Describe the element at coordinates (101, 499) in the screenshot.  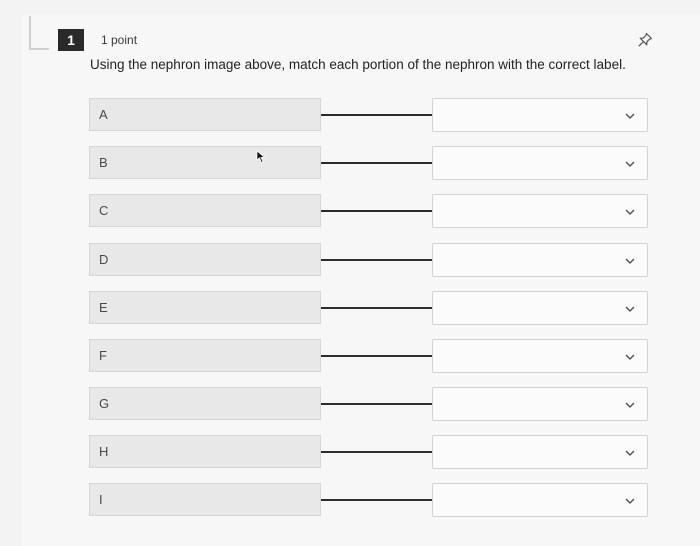
I see `term-label: I` at that location.